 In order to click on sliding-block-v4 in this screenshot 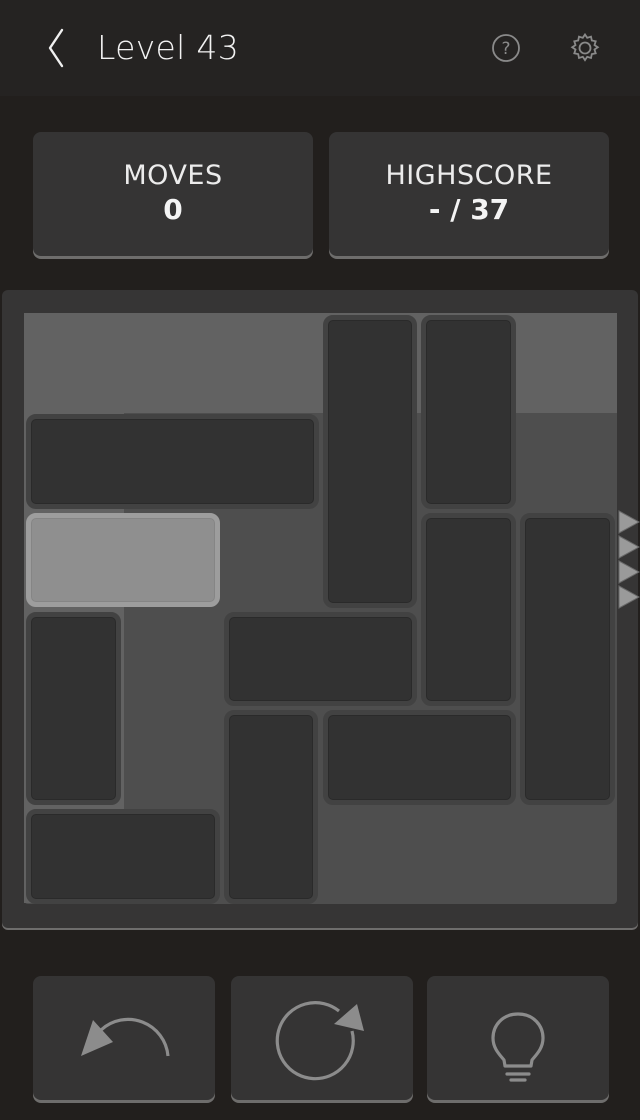, I will do `click(567, 659)`.